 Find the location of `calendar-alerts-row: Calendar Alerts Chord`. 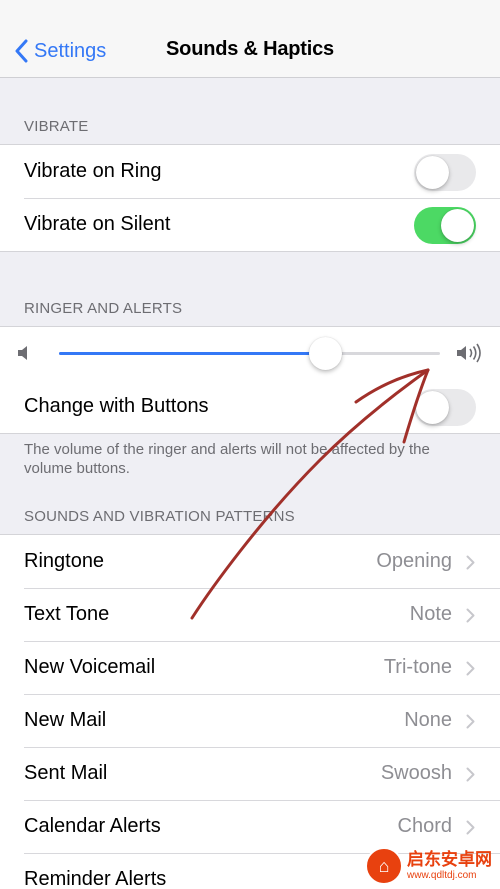

calendar-alerts-row: Calendar Alerts Chord is located at coordinates (250, 826).